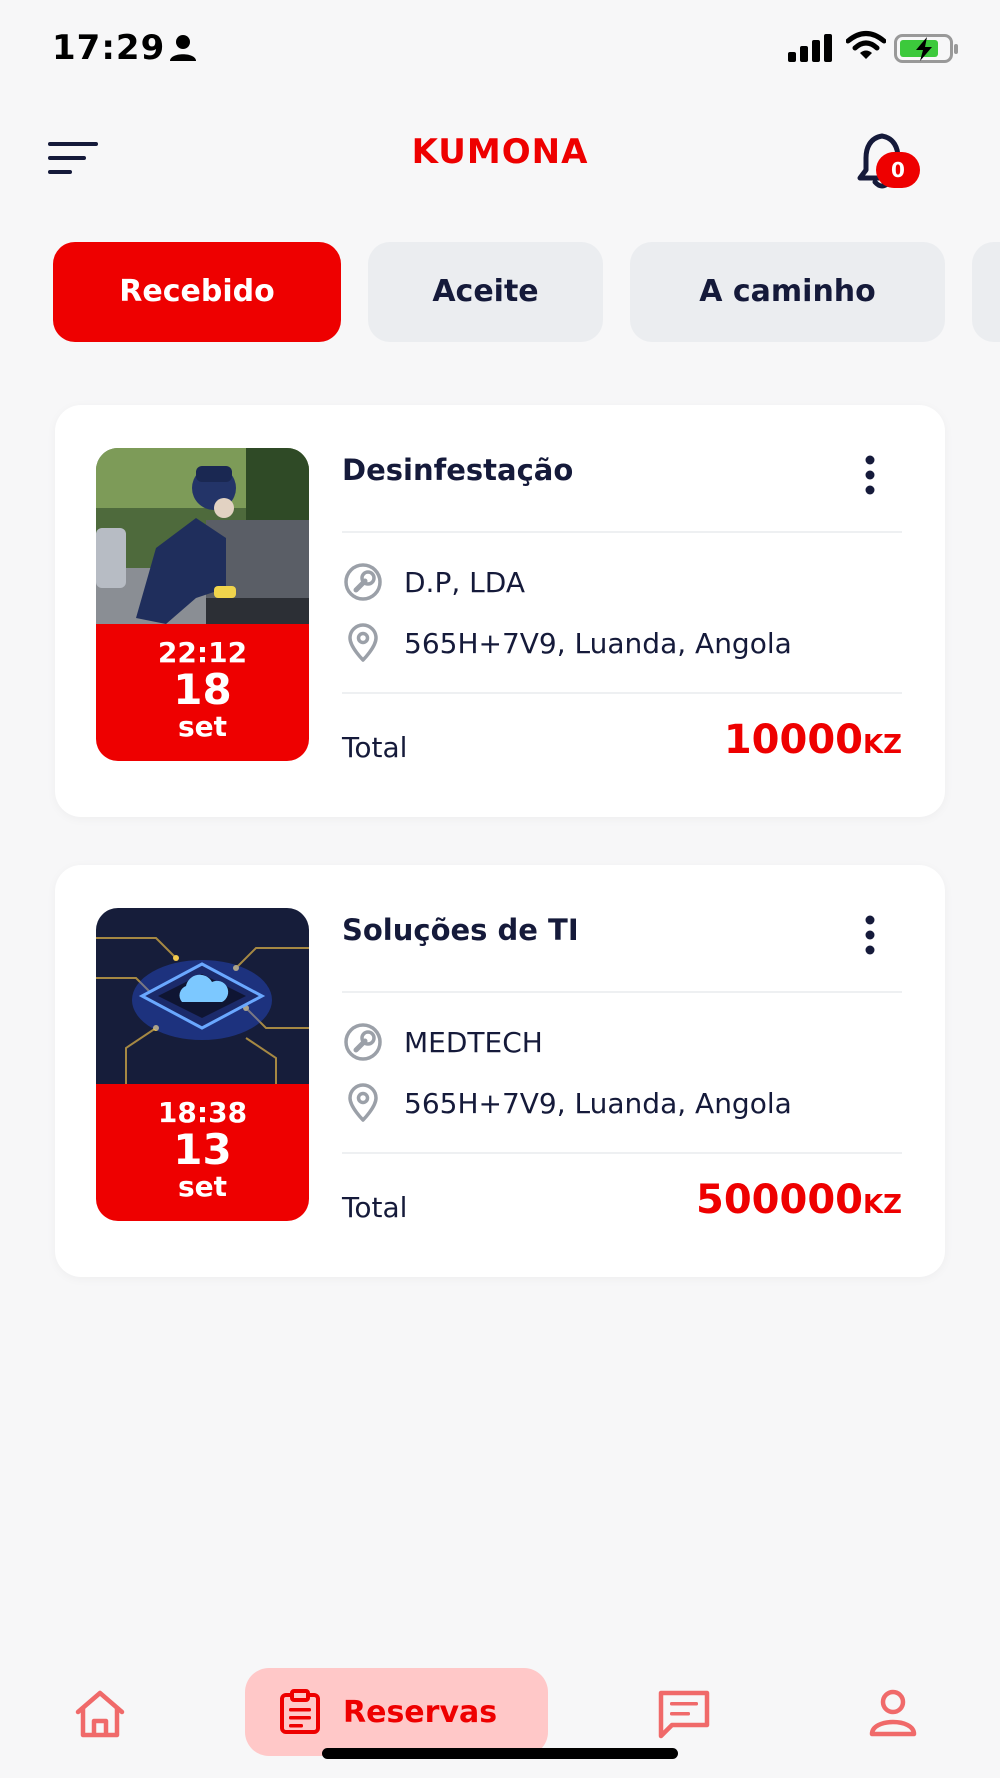 The width and height of the screenshot is (1000, 1778). What do you see at coordinates (500, 50) in the screenshot?
I see `status-bar: 17:29` at bounding box center [500, 50].